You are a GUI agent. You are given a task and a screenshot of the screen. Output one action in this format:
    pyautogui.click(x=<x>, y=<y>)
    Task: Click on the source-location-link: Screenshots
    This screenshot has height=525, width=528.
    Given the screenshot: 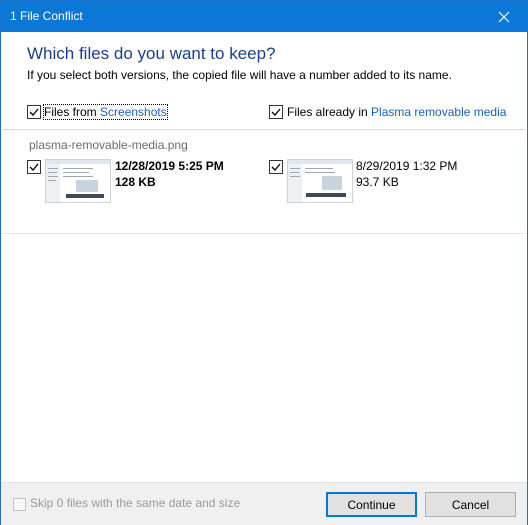 What is the action you would take?
    pyautogui.click(x=133, y=112)
    